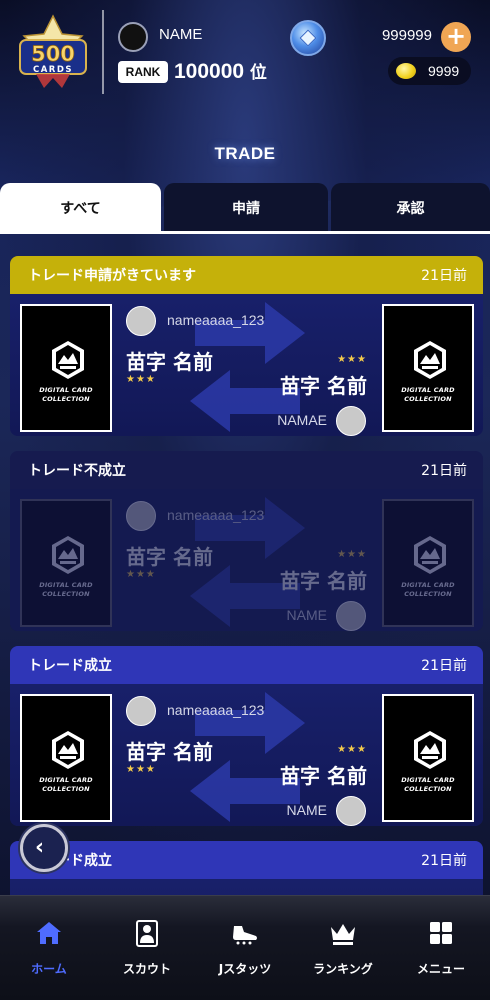  What do you see at coordinates (444, 71) in the screenshot?
I see `coin-count: 9999` at bounding box center [444, 71].